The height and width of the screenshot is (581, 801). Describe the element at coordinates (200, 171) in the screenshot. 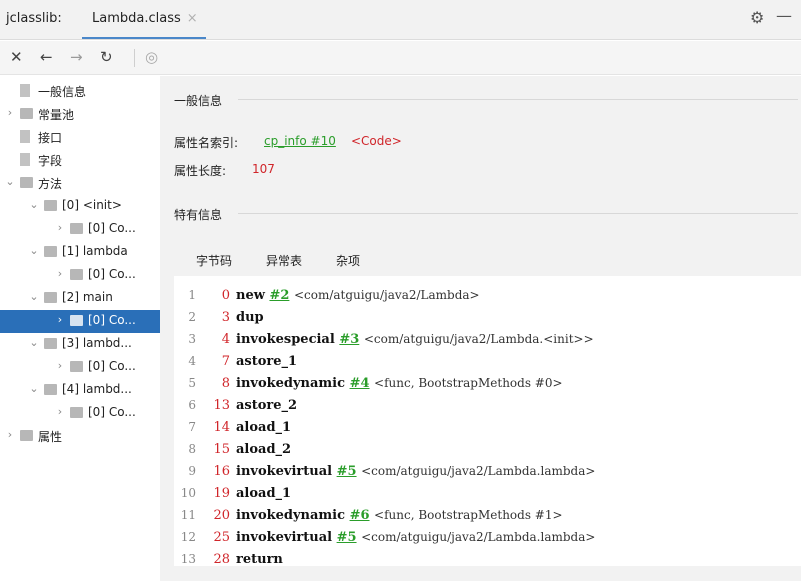

I see `attribute-length-label: 属性长度:` at that location.